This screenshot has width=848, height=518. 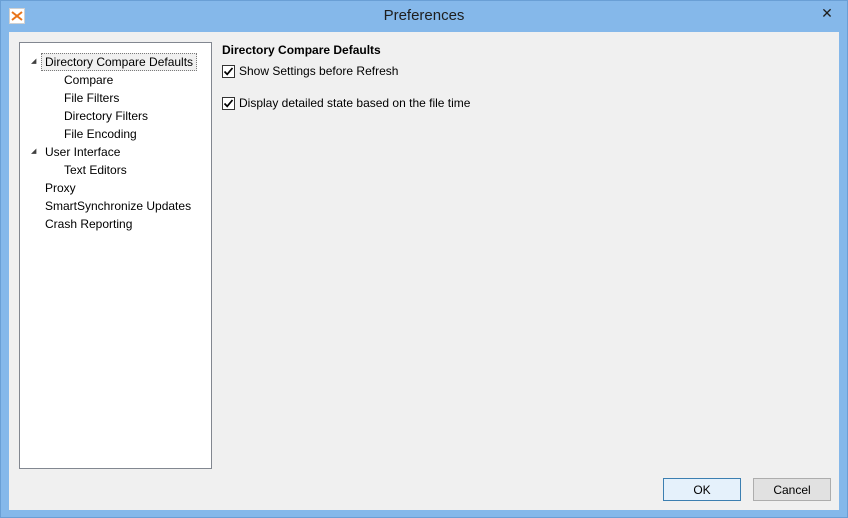 What do you see at coordinates (792, 489) in the screenshot?
I see `cancel-button: Cancel` at bounding box center [792, 489].